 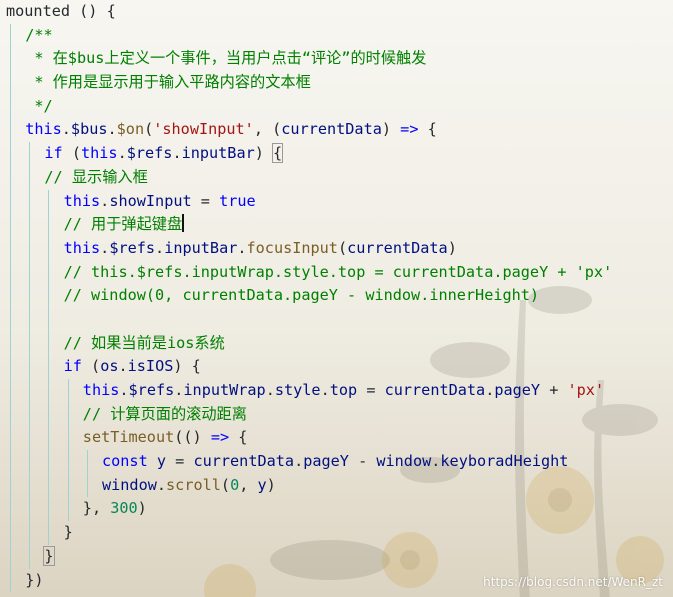 What do you see at coordinates (39, 105) in the screenshot?
I see `code-comment: */` at bounding box center [39, 105].